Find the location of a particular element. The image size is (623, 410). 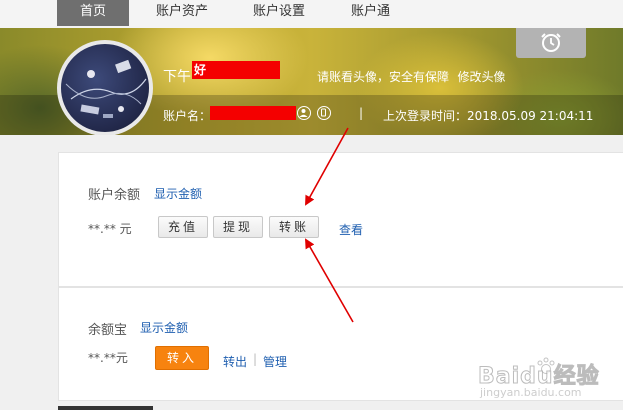

account-balance-title: 账户余额 is located at coordinates (114, 195).